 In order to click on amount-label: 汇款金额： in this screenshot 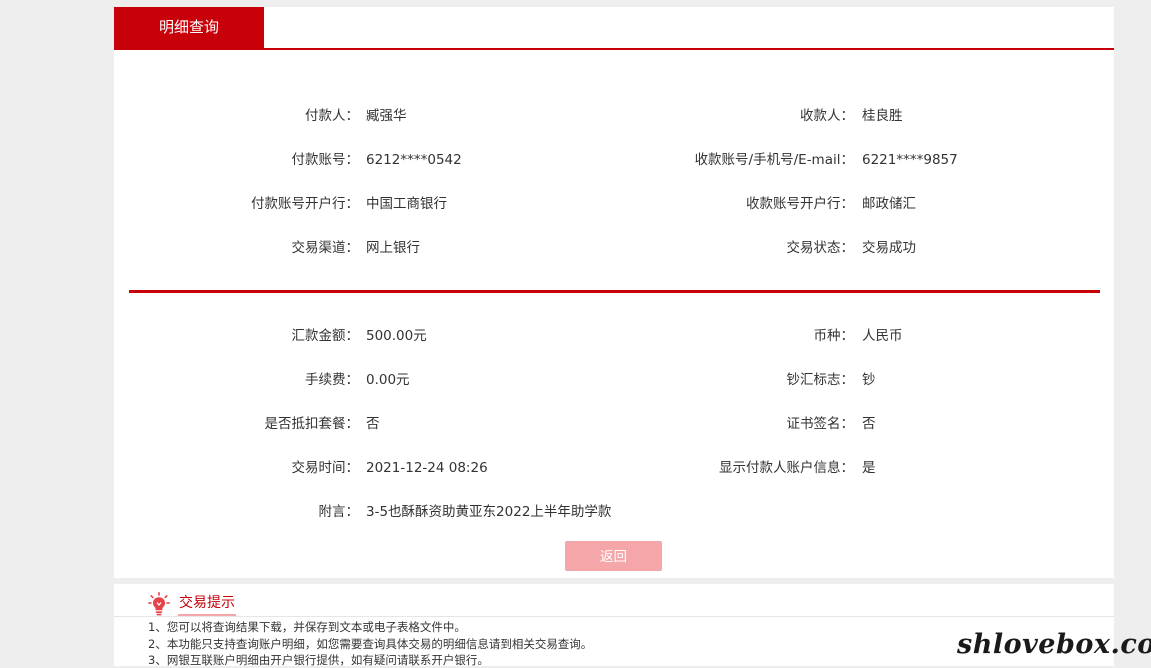, I will do `click(325, 336)`.